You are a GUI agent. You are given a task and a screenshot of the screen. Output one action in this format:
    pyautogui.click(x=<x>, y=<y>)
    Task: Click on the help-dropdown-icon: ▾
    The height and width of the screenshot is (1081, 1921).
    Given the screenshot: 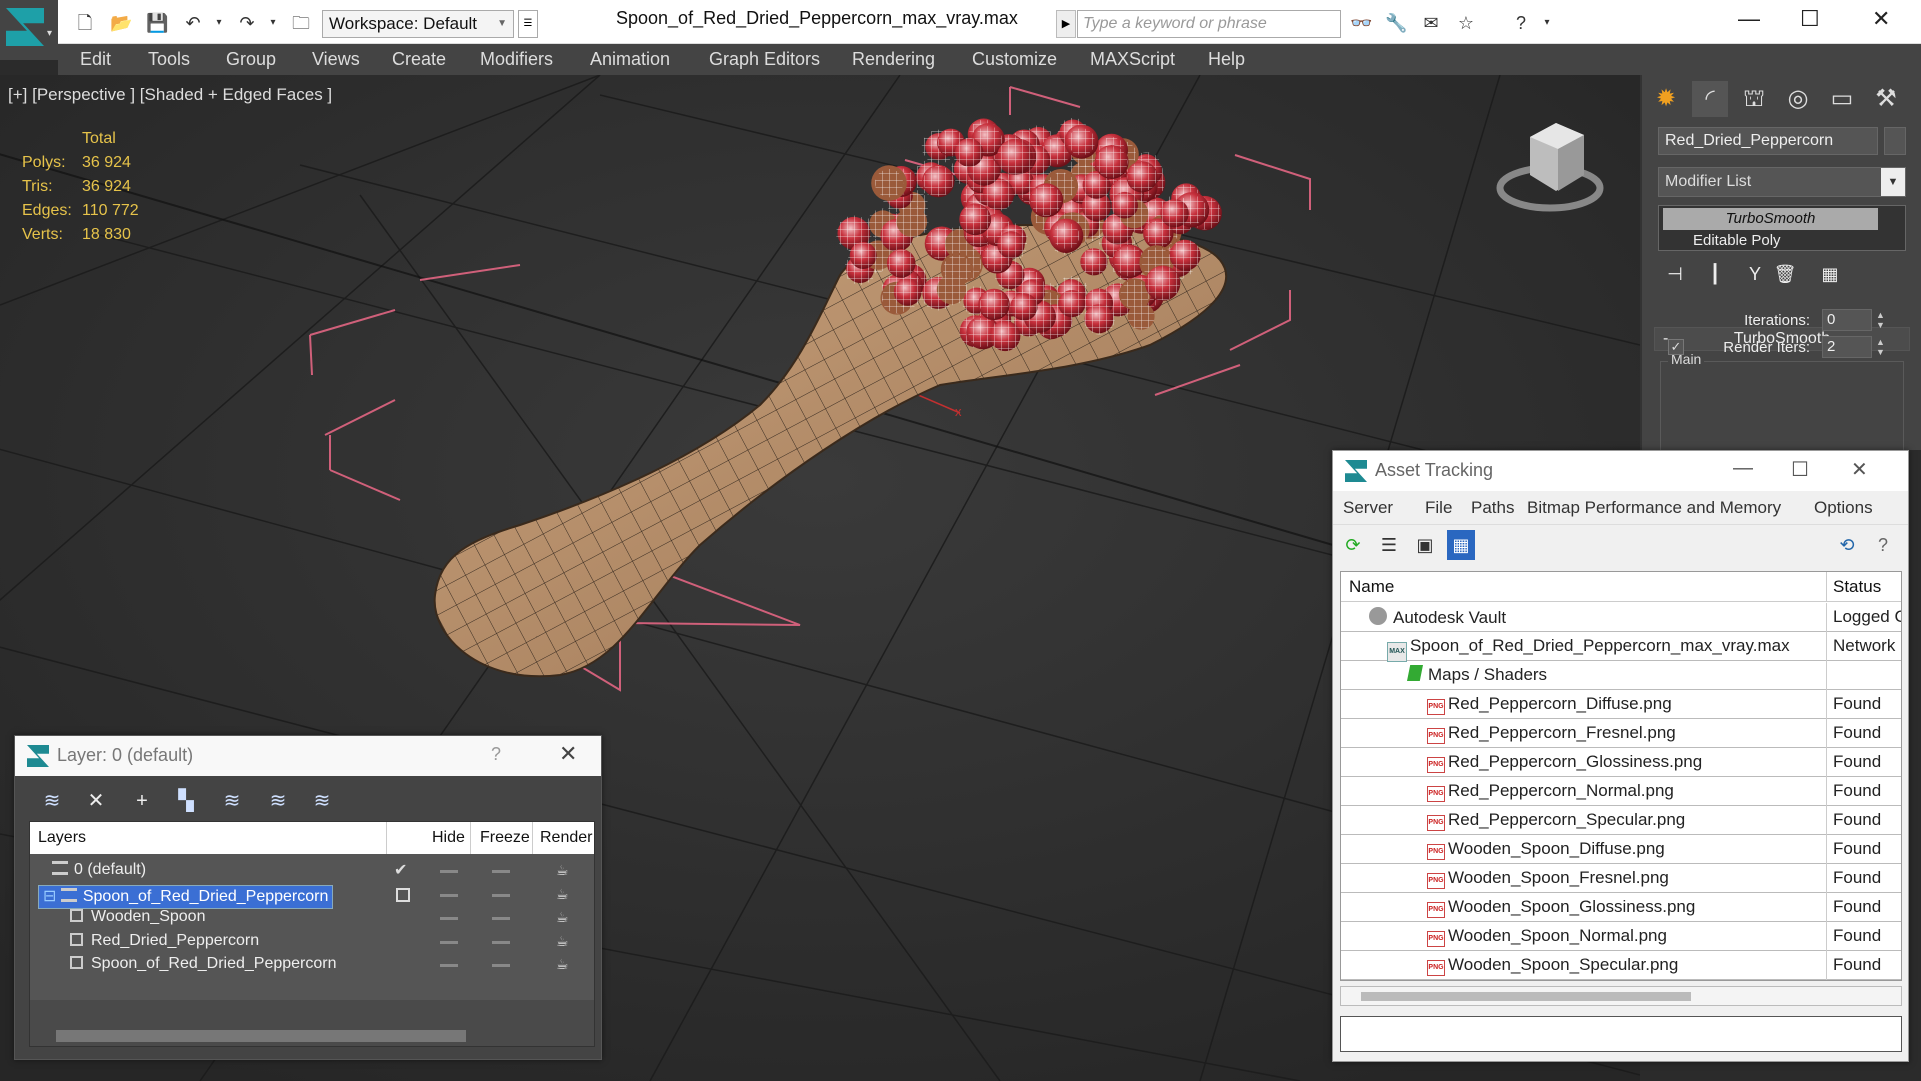 What is the action you would take?
    pyautogui.click(x=1547, y=23)
    